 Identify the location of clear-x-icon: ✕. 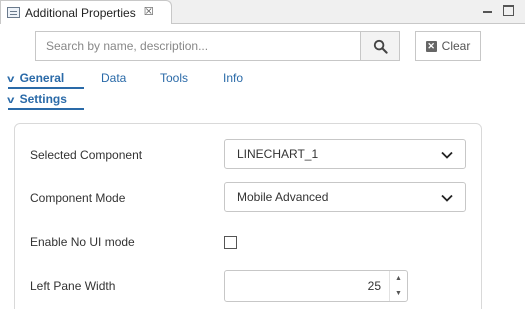
(431, 46).